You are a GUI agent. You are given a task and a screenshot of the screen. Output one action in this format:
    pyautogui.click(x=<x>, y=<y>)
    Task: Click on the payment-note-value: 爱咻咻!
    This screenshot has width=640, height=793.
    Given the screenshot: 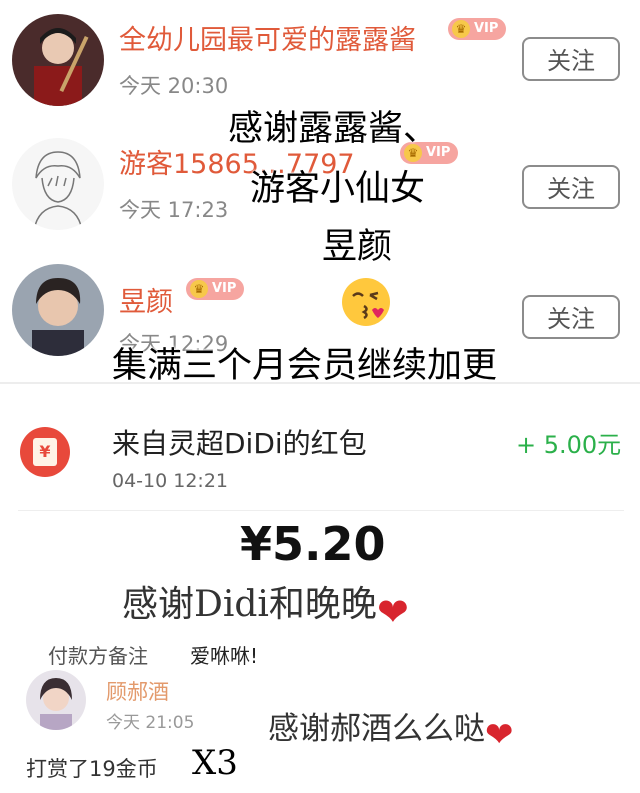 What is the action you would take?
    pyautogui.click(x=224, y=656)
    